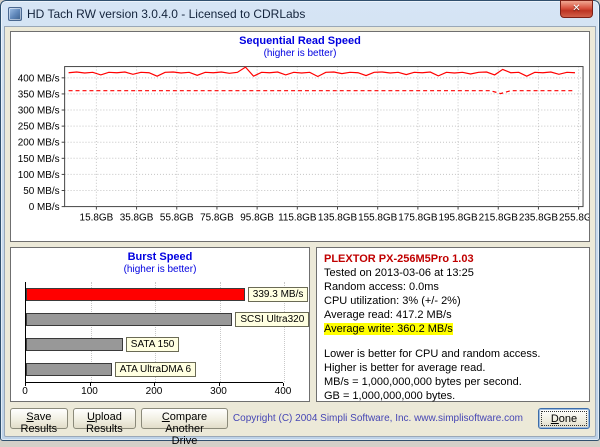 The width and height of the screenshot is (600, 447). Describe the element at coordinates (300, 53) in the screenshot. I see `seq-chart-subtitle: (higher is better)` at that location.